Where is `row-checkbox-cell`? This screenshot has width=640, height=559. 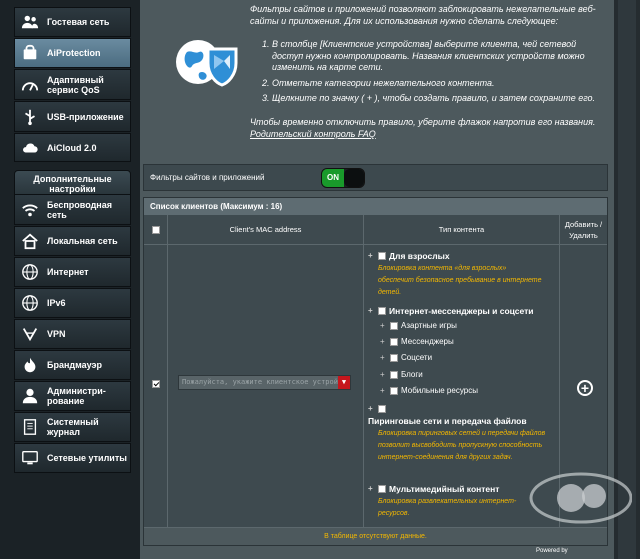
row-checkbox-cell is located at coordinates (156, 386).